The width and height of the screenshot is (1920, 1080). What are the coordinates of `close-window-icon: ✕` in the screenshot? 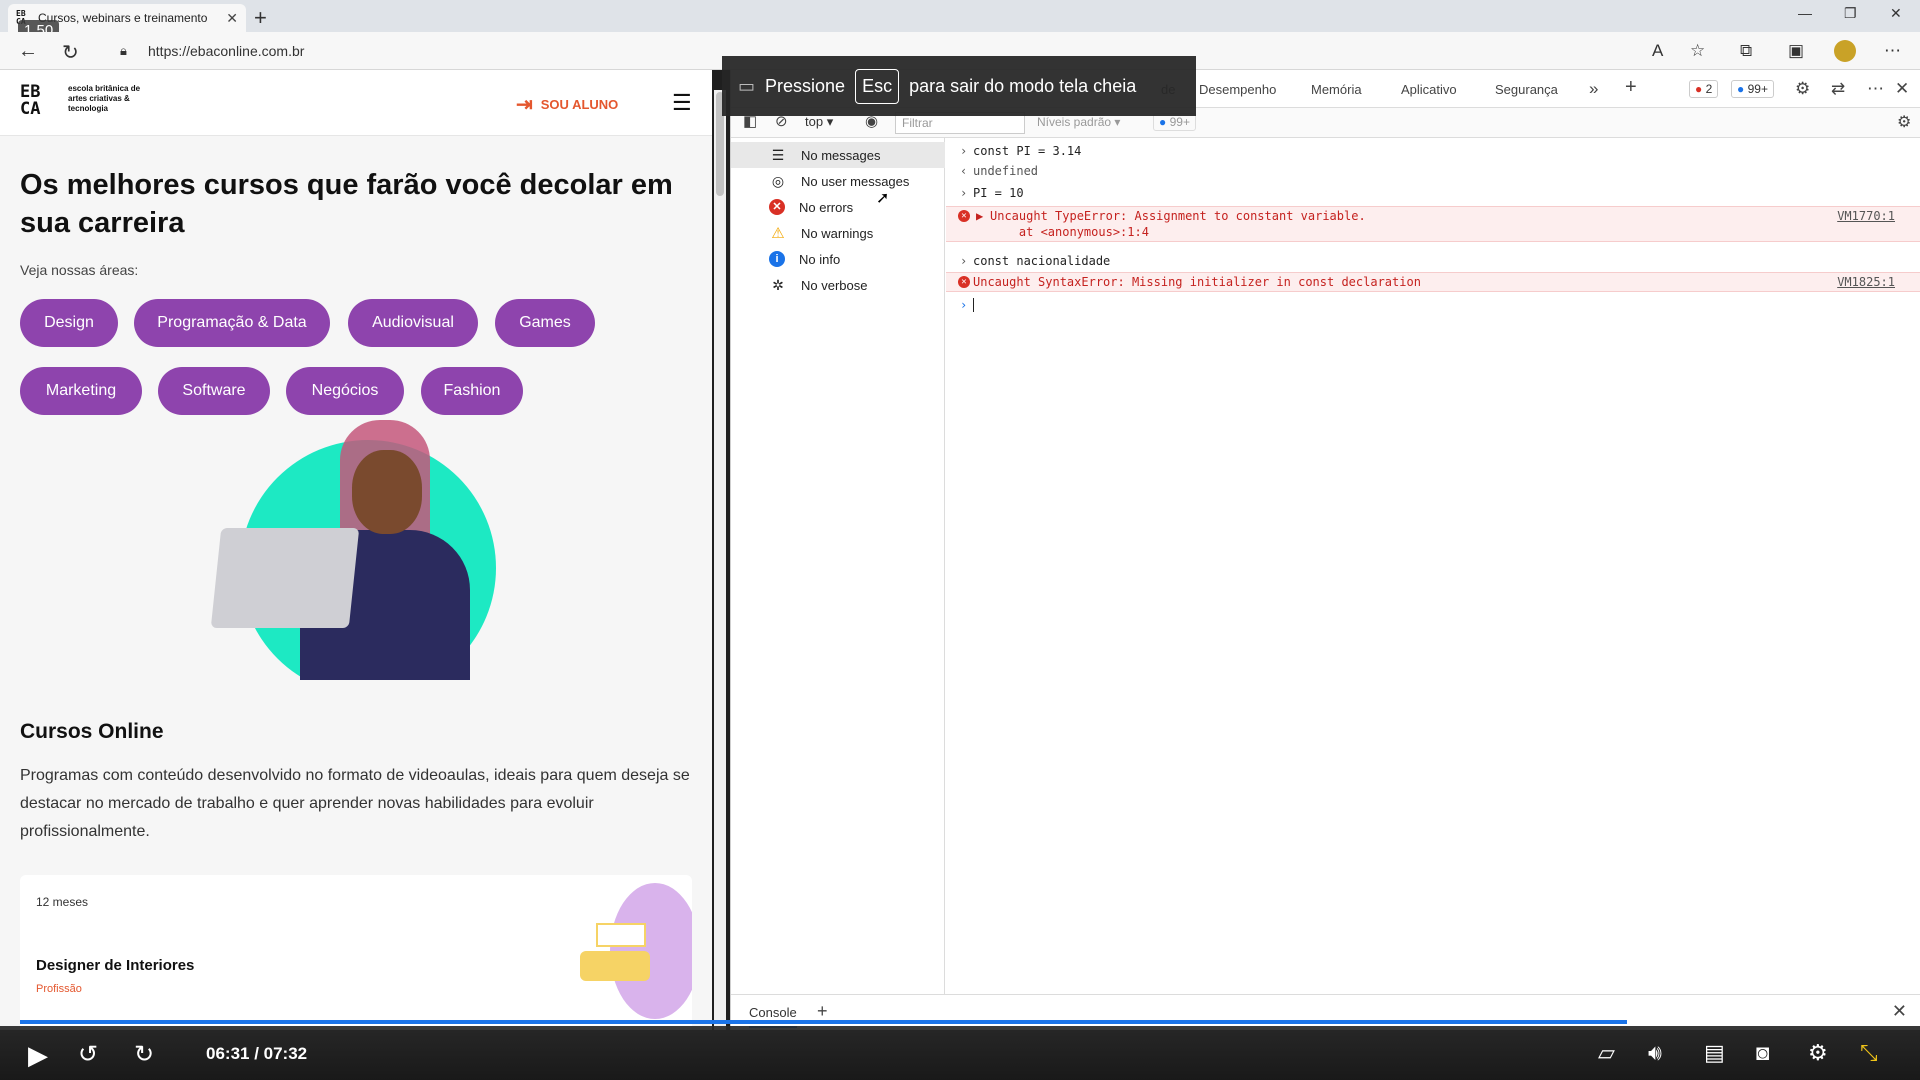 It's located at (1896, 13).